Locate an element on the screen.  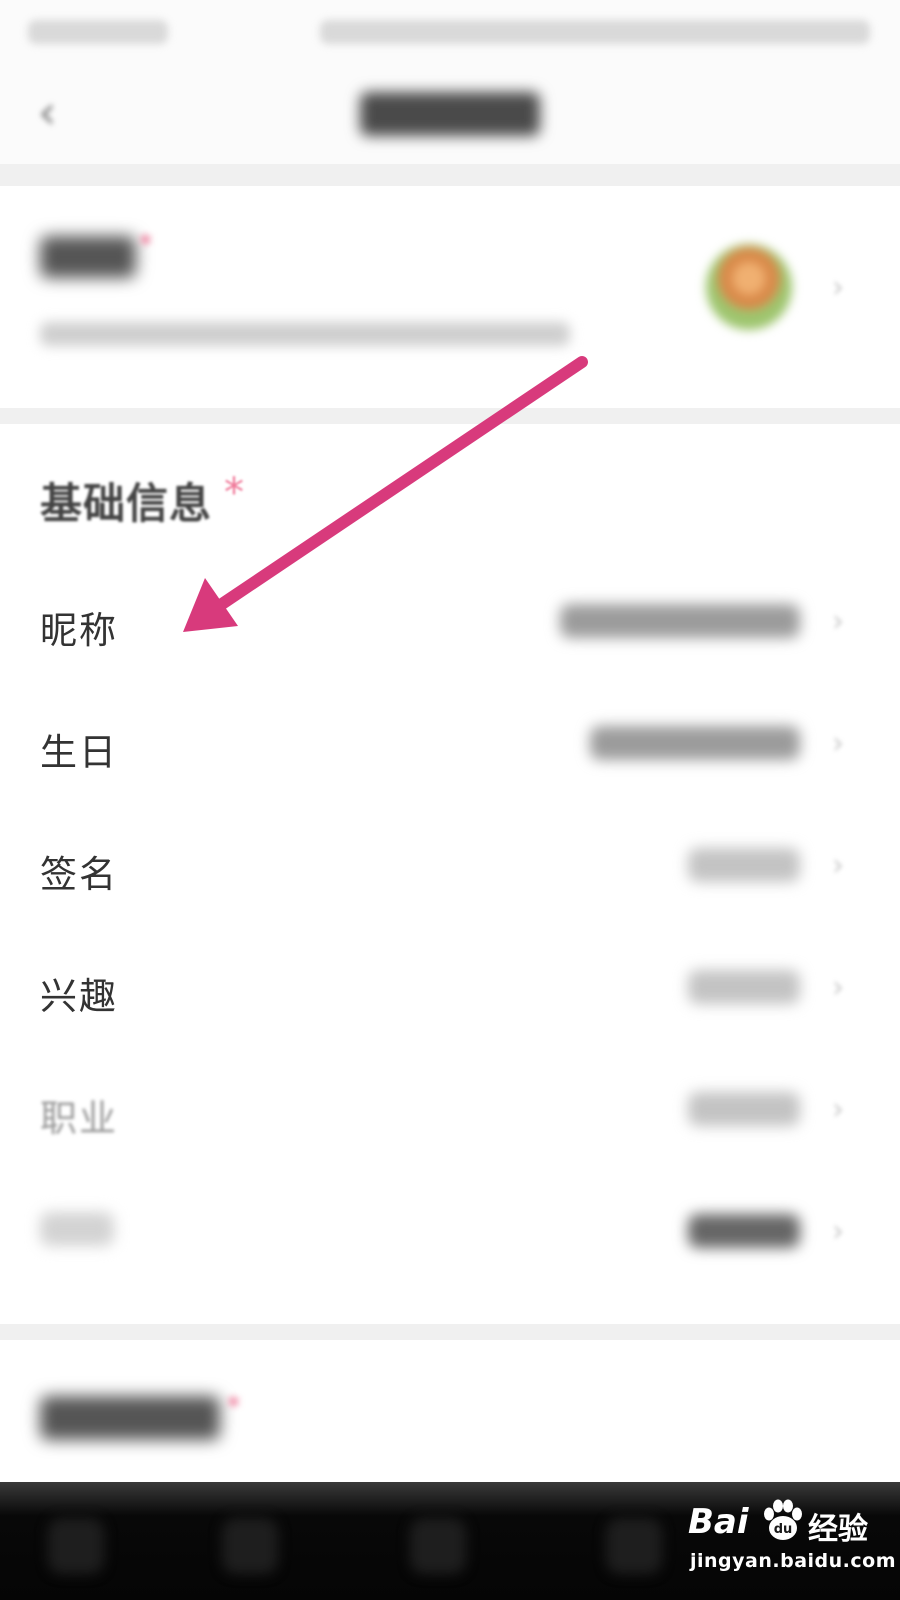
avatar is located at coordinates (749, 287).